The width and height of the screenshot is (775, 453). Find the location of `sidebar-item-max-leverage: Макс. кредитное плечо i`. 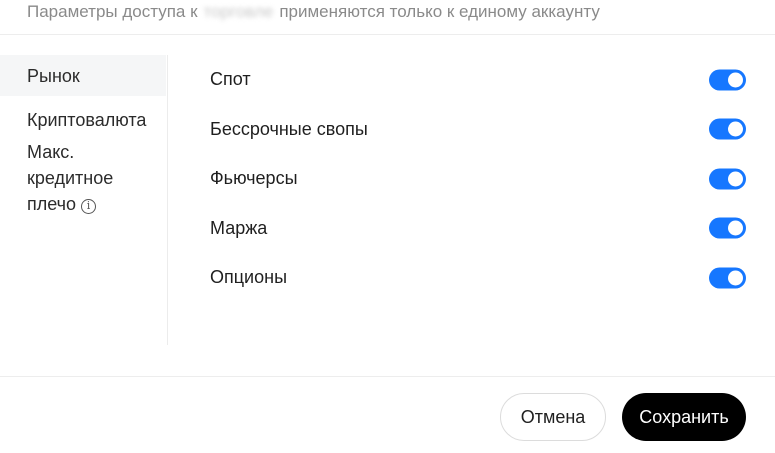

sidebar-item-max-leverage: Макс. кредитное плечо i is located at coordinates (65, 178).